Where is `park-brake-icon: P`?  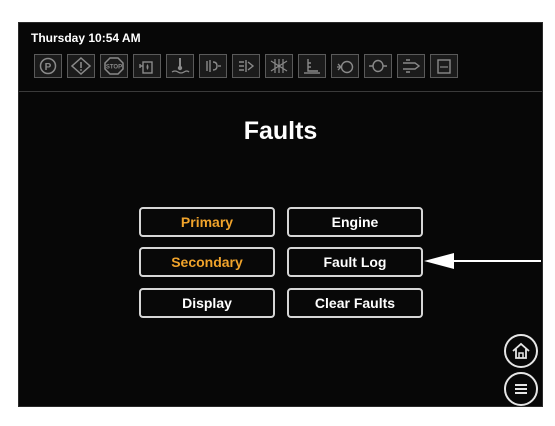 park-brake-icon: P is located at coordinates (48, 66).